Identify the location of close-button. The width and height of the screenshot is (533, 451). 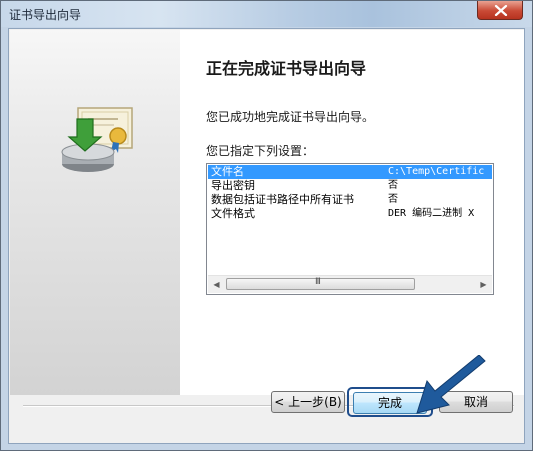
(500, 10).